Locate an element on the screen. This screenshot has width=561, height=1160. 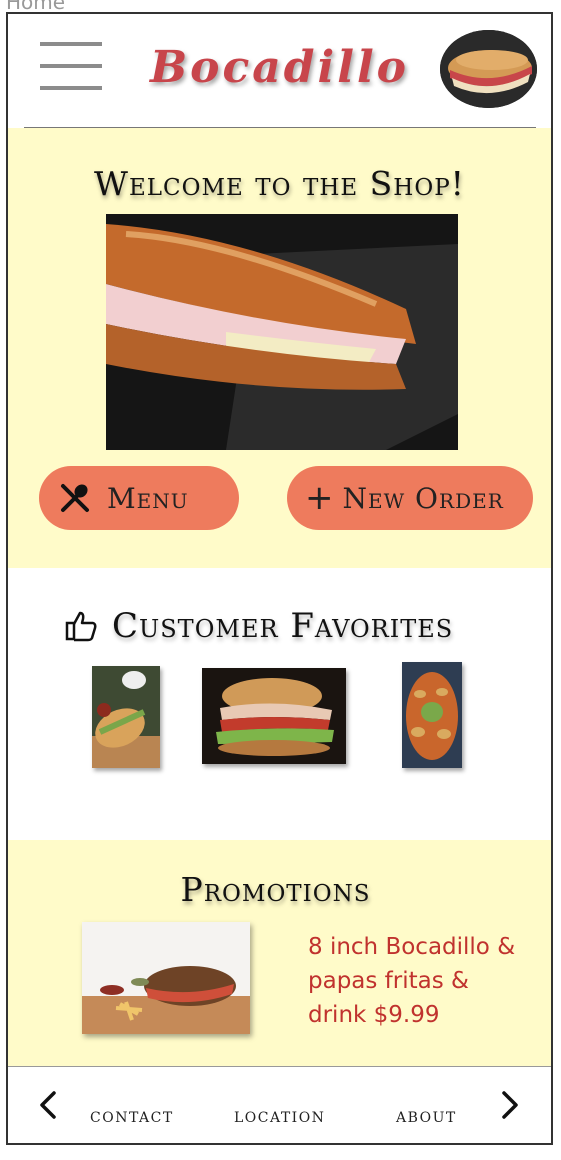
favorites-title: Customer Favorites is located at coordinates (283, 626).